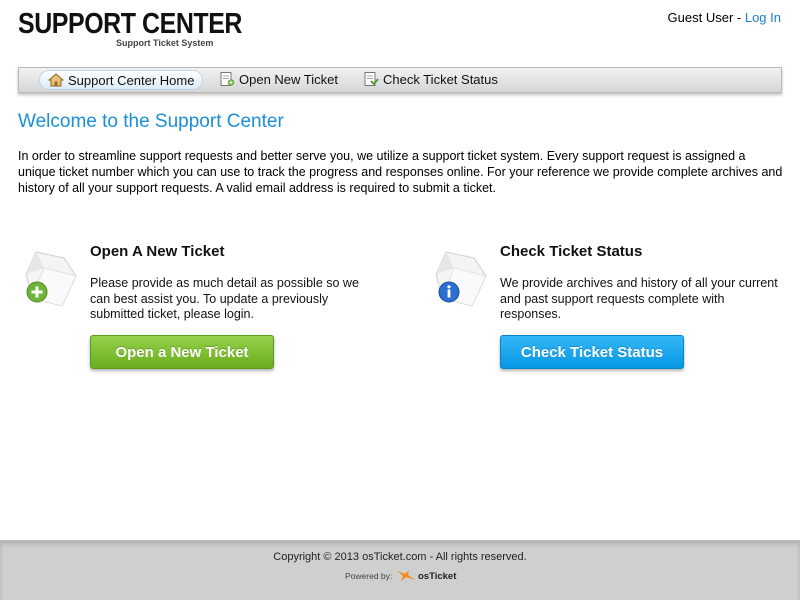 The height and width of the screenshot is (600, 800). What do you see at coordinates (151, 121) in the screenshot?
I see `page-title: Welcome to the Support Center` at bounding box center [151, 121].